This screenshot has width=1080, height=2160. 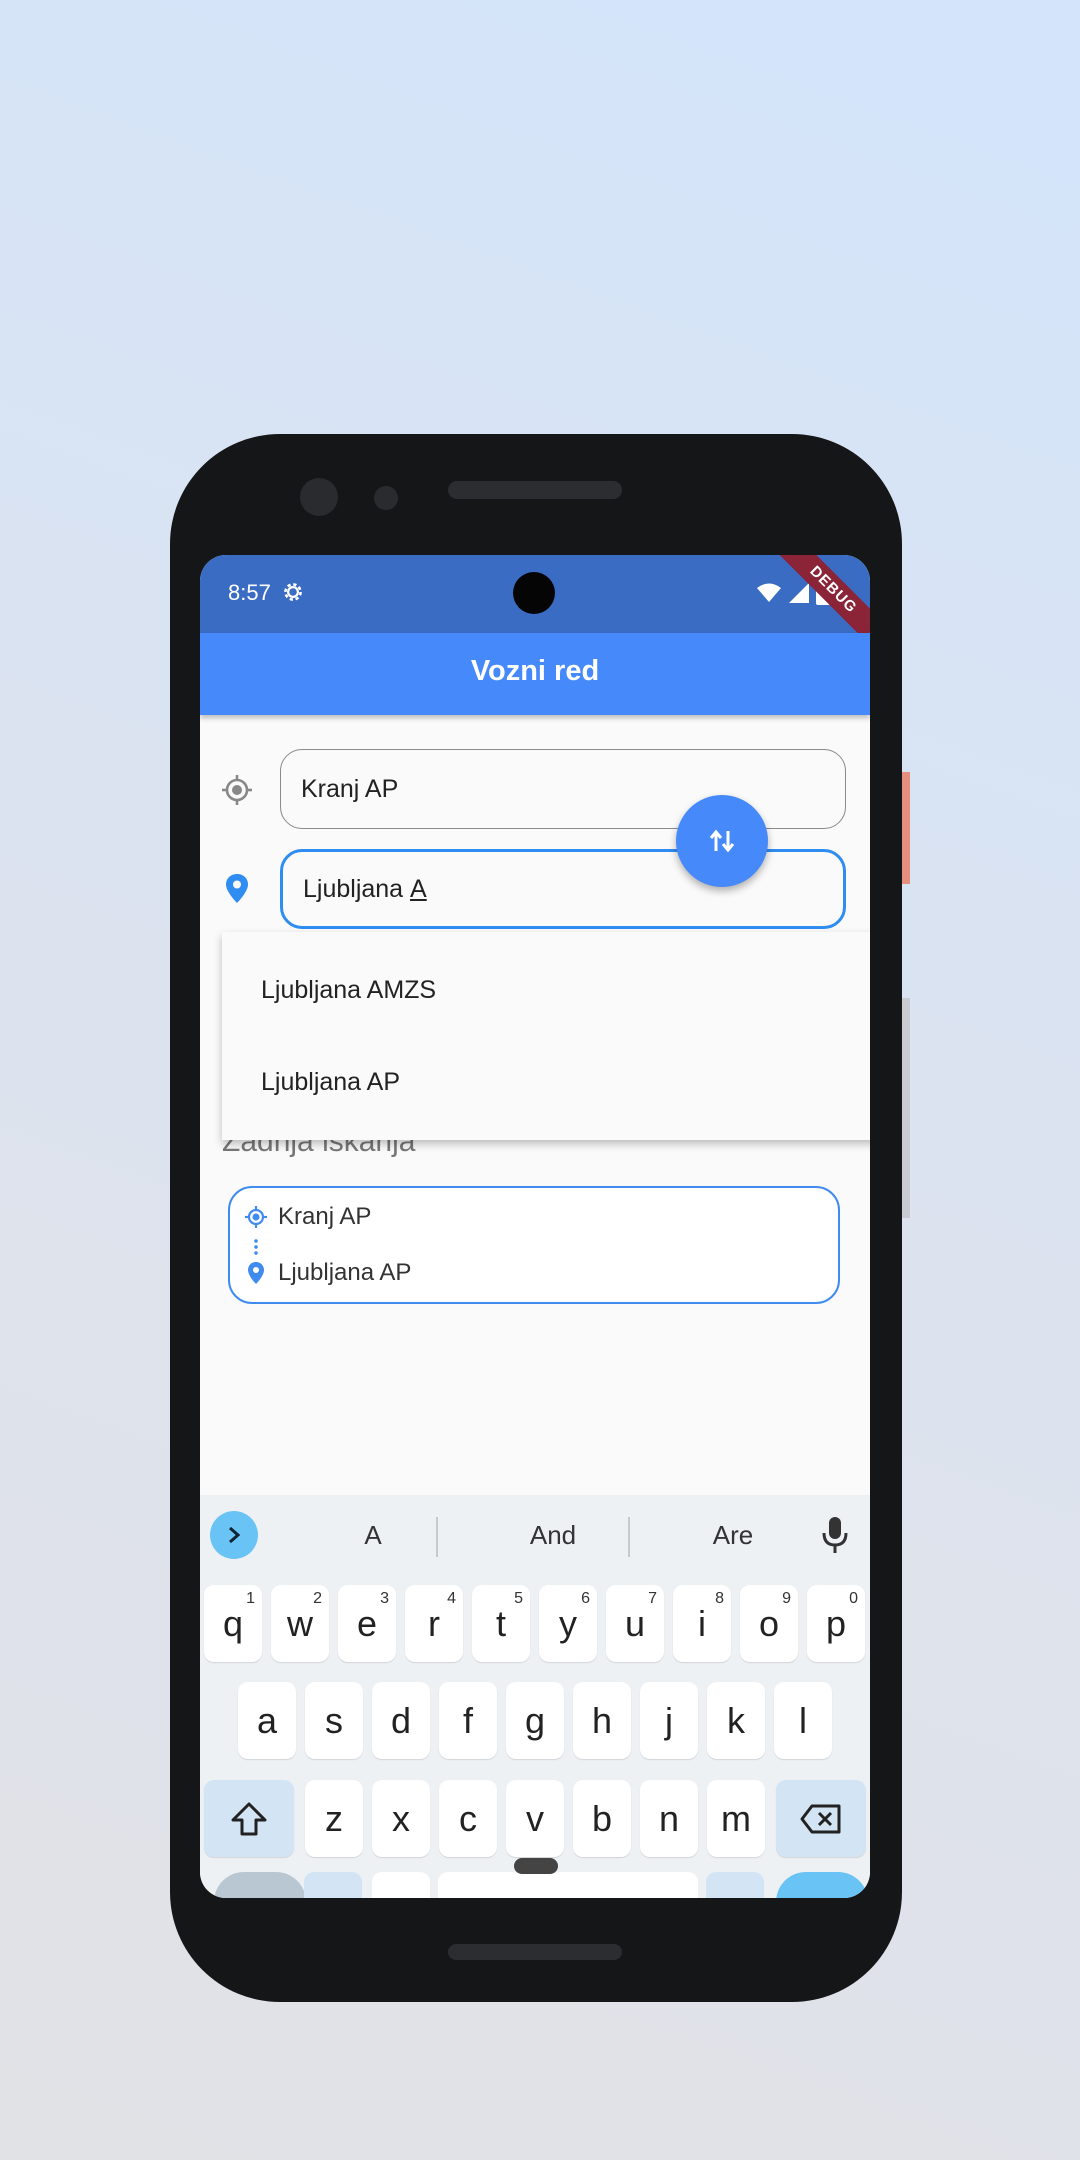 What do you see at coordinates (769, 592) in the screenshot?
I see `wifi-icon` at bounding box center [769, 592].